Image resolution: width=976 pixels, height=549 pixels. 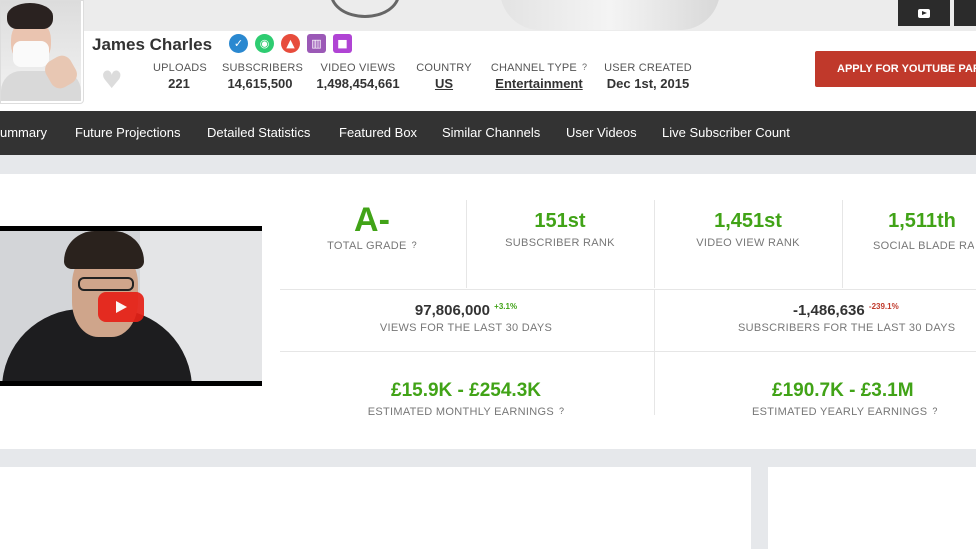 I want to click on stat-country: COUNTRY US, so click(x=444, y=76).